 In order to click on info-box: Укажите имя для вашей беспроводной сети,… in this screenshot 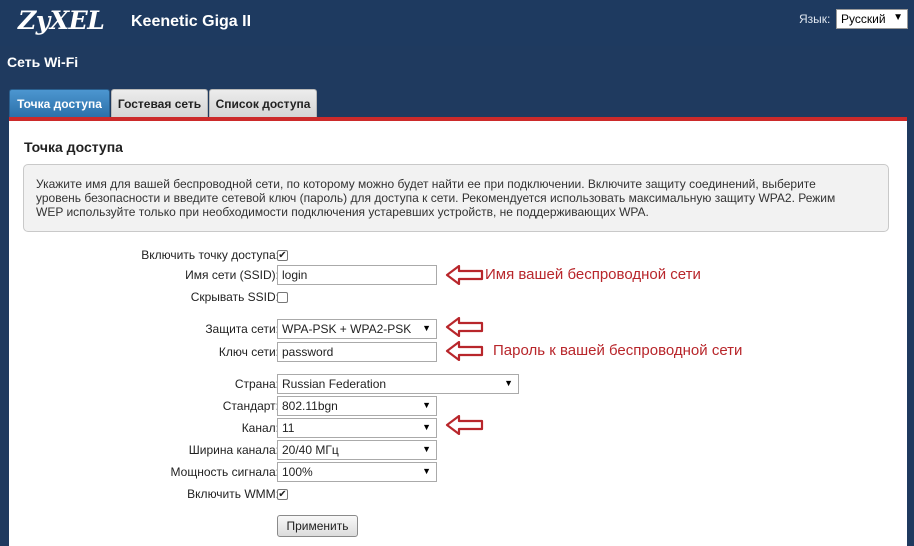, I will do `click(456, 198)`.